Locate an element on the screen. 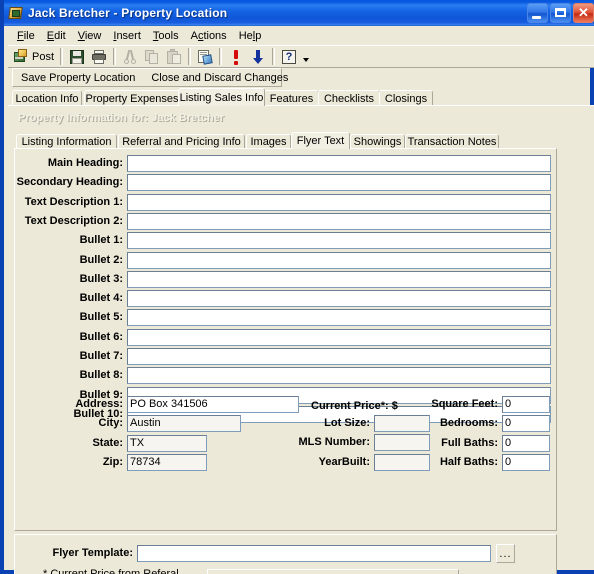 This screenshot has height=574, width=594. print-button is located at coordinates (99, 57).